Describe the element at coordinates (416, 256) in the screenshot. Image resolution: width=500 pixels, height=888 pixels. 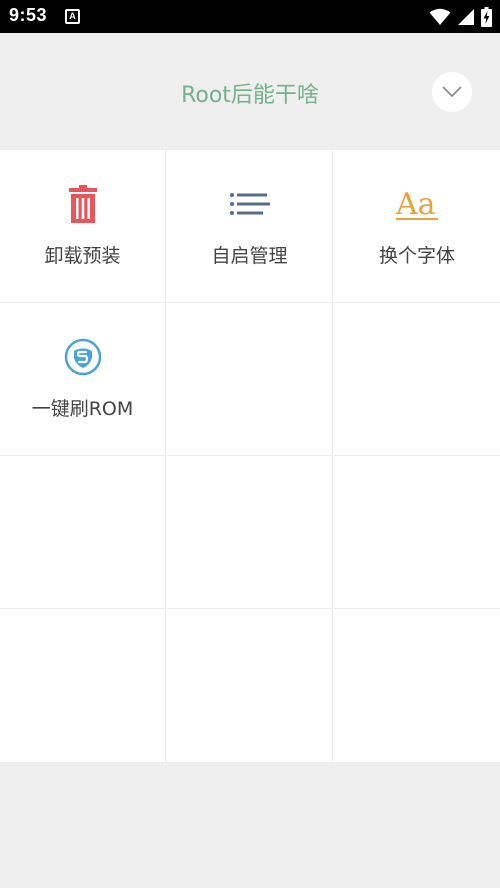
I see `grid-item-label: 换个字体` at that location.